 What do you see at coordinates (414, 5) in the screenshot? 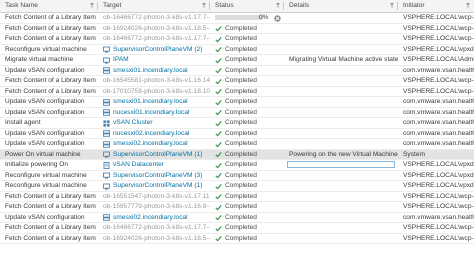
I see `column-header-label: Initiator` at bounding box center [414, 5].